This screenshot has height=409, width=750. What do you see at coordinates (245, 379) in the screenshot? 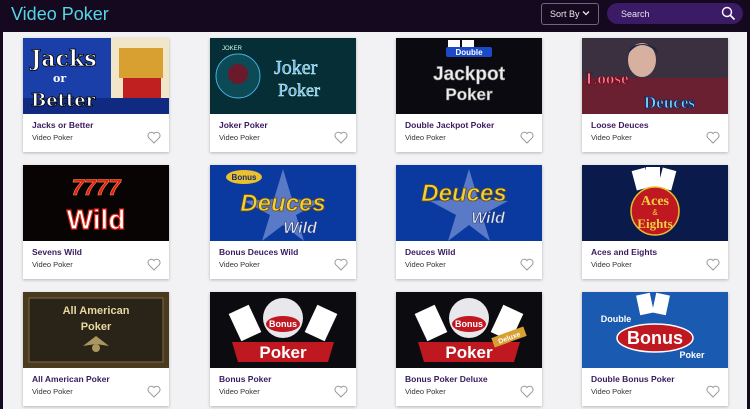
I see `game-title: Bonus Poker` at bounding box center [245, 379].